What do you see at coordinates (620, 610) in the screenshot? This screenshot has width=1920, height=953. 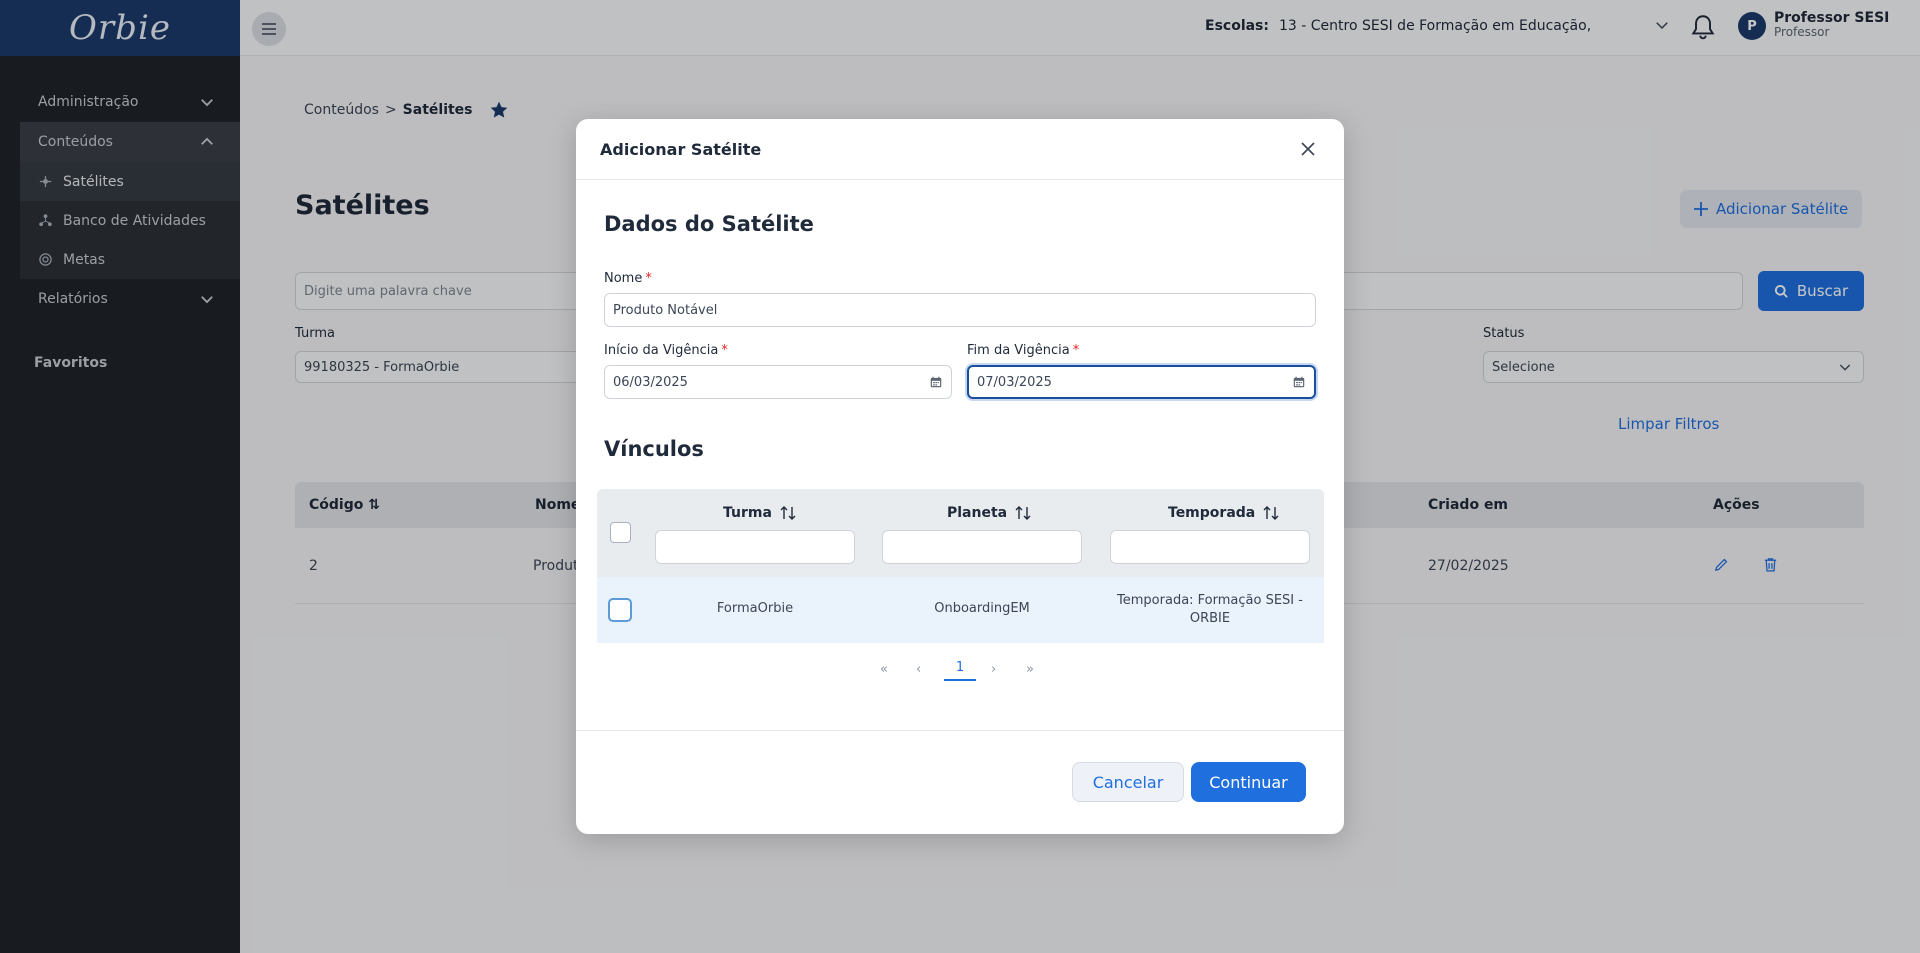 I see `row-checkbox` at bounding box center [620, 610].